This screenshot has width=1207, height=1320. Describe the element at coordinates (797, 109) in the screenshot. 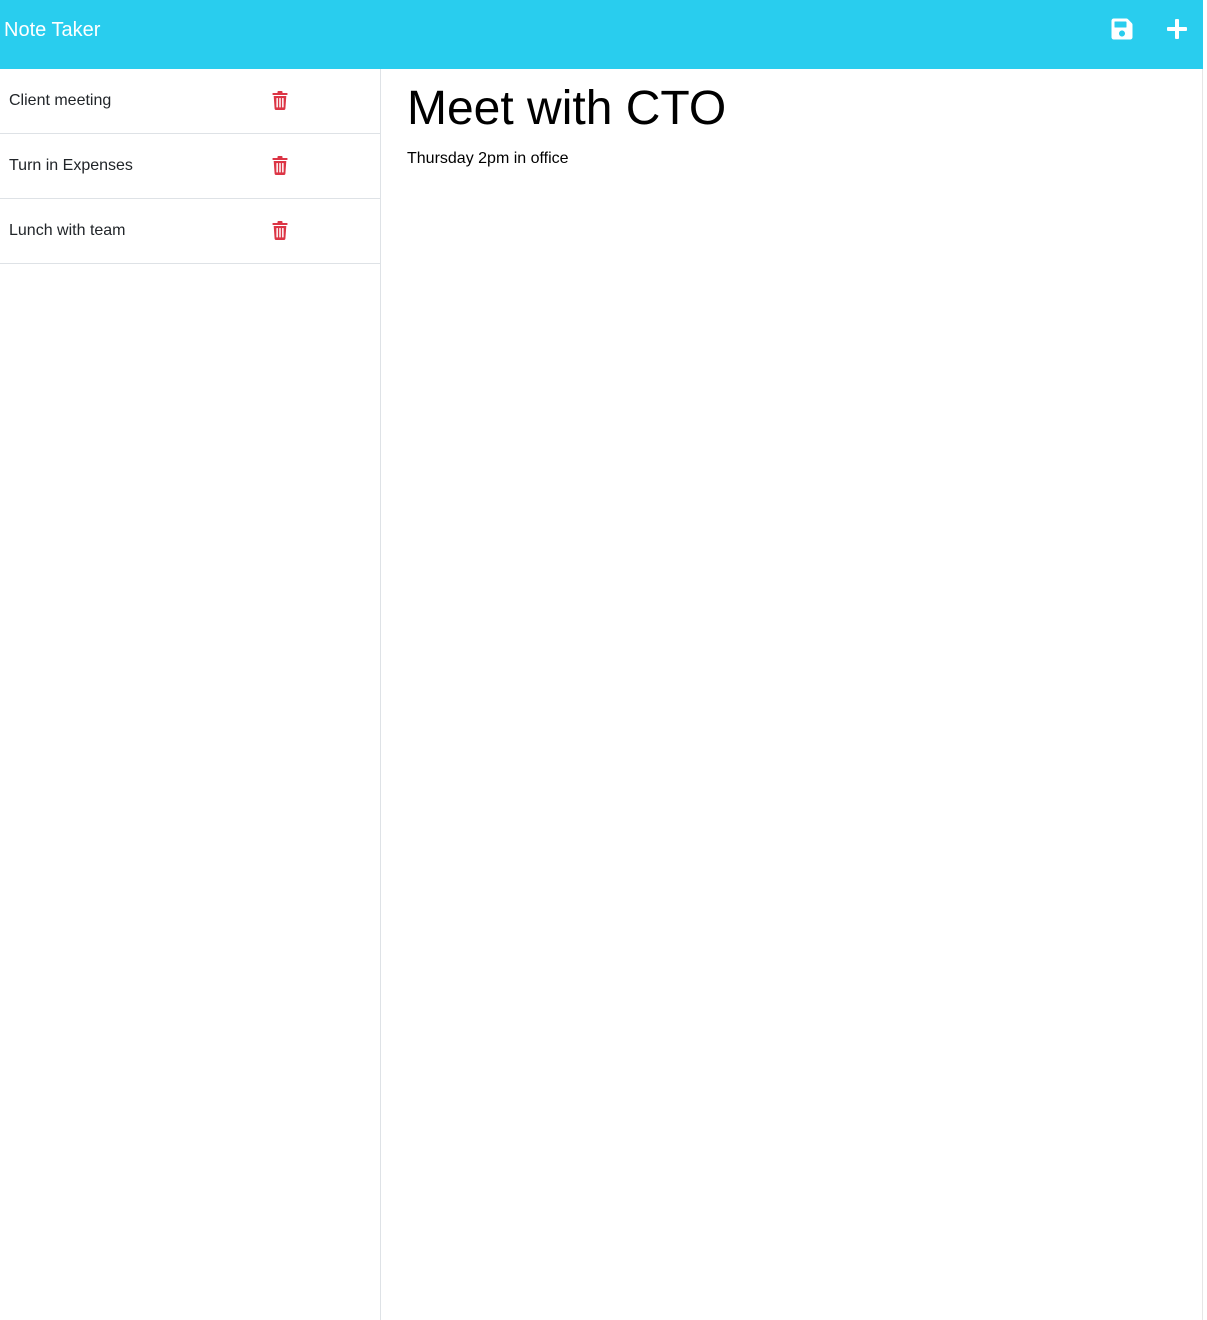

I see `note-title-input` at that location.